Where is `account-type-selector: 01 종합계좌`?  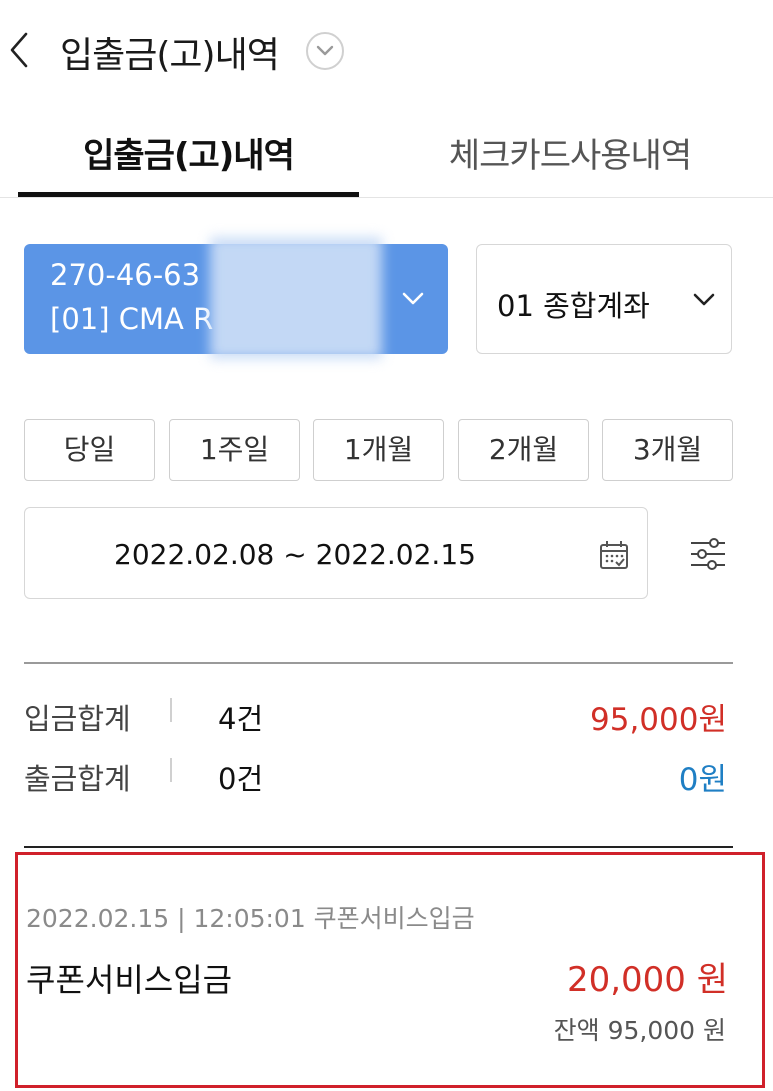 account-type-selector: 01 종합계좌 is located at coordinates (604, 299).